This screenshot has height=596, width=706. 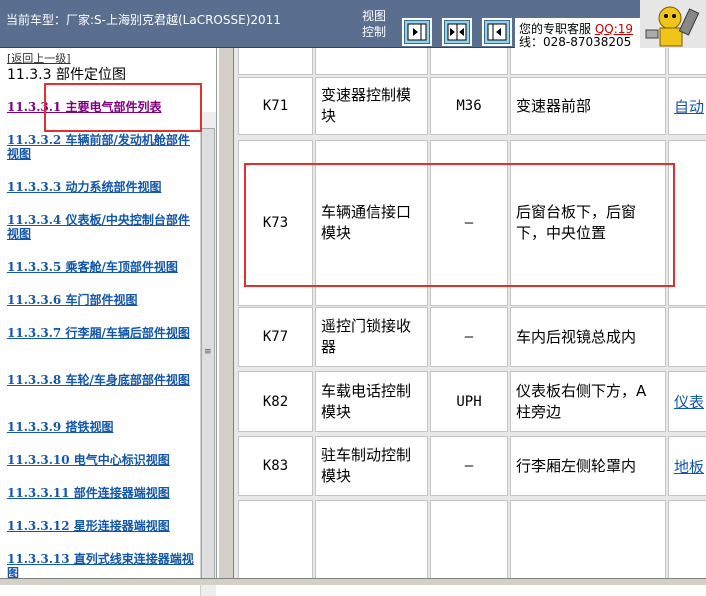 I want to click on sidebar-item-trunk-view: 11.3.3.7 行李厢/车辆后部件视图, so click(x=103, y=333).